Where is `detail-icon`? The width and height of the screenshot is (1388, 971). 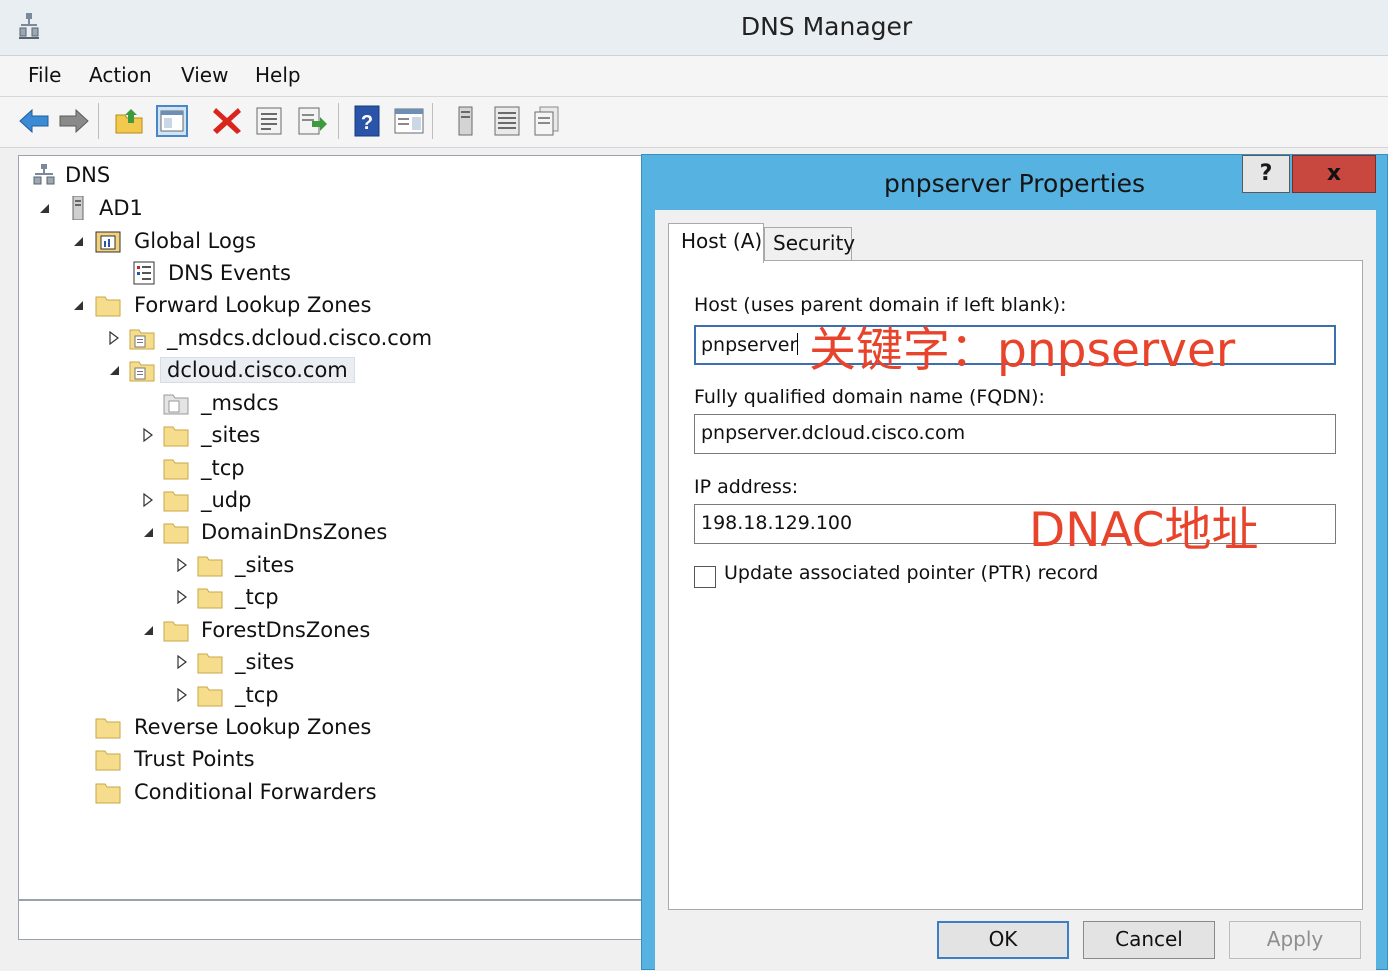
detail-icon is located at coordinates (547, 121).